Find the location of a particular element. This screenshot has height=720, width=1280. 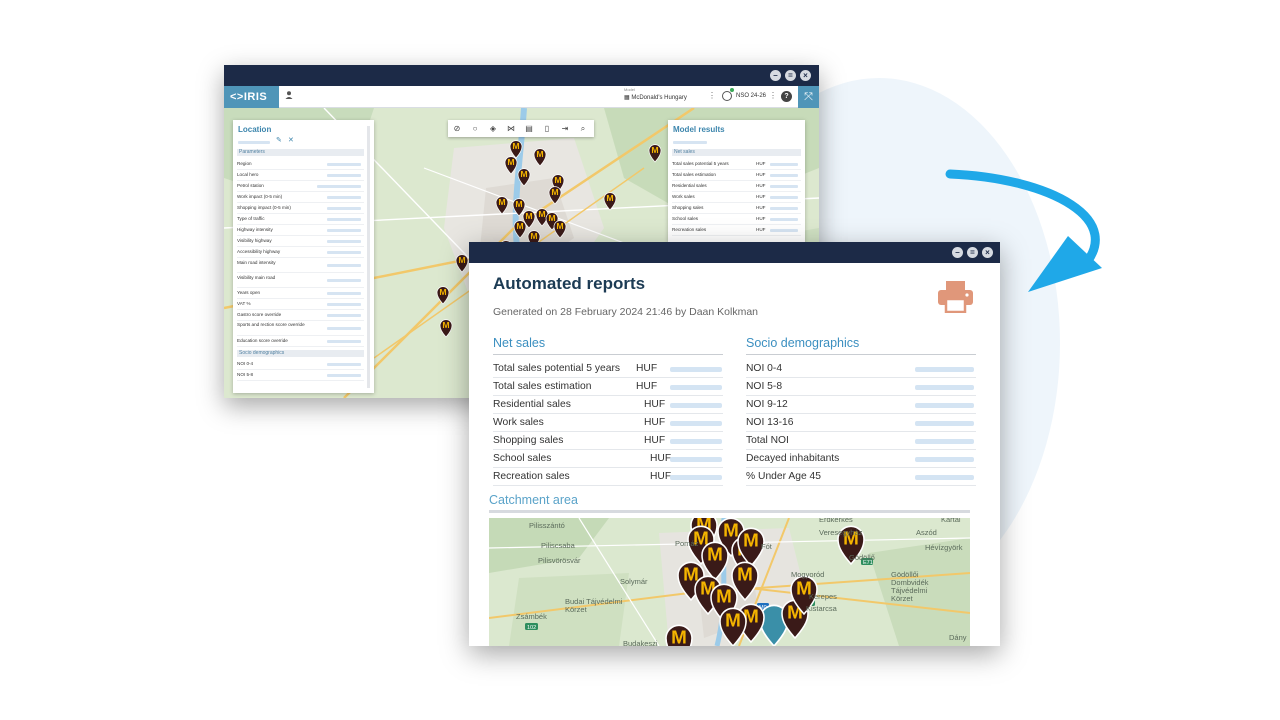

net-sales-heading: Net sales is located at coordinates (519, 343).